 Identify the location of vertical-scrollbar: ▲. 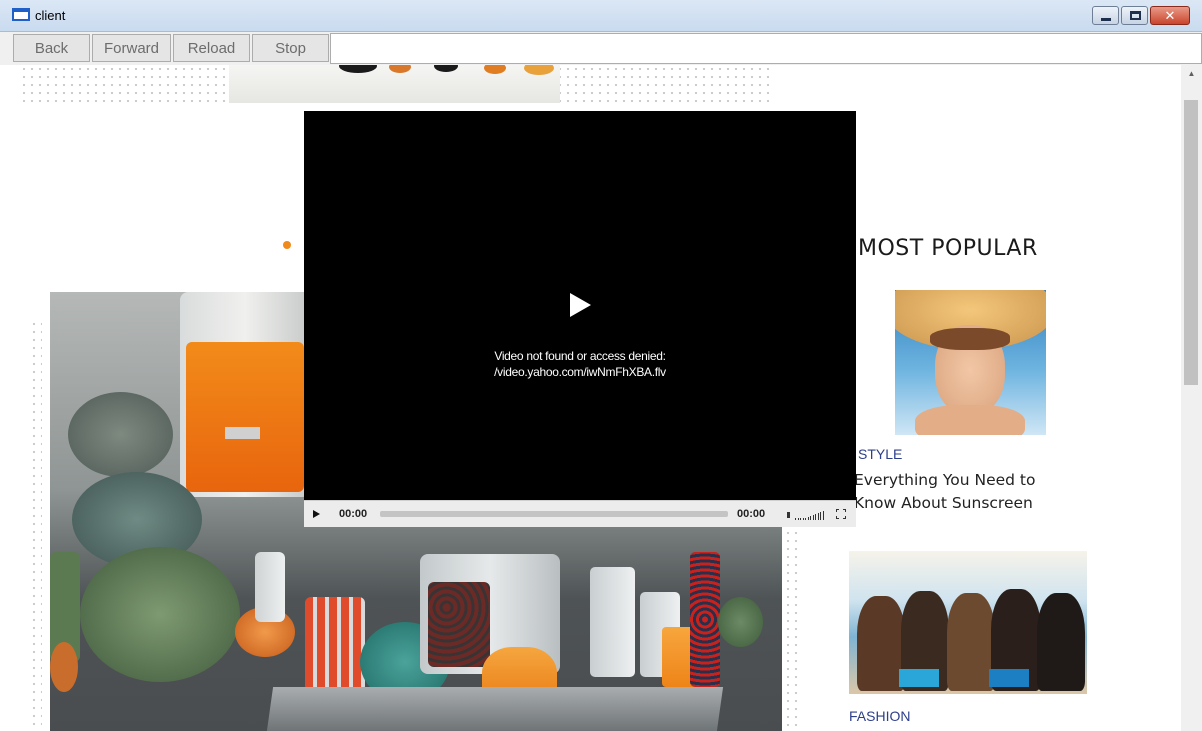
(1191, 398).